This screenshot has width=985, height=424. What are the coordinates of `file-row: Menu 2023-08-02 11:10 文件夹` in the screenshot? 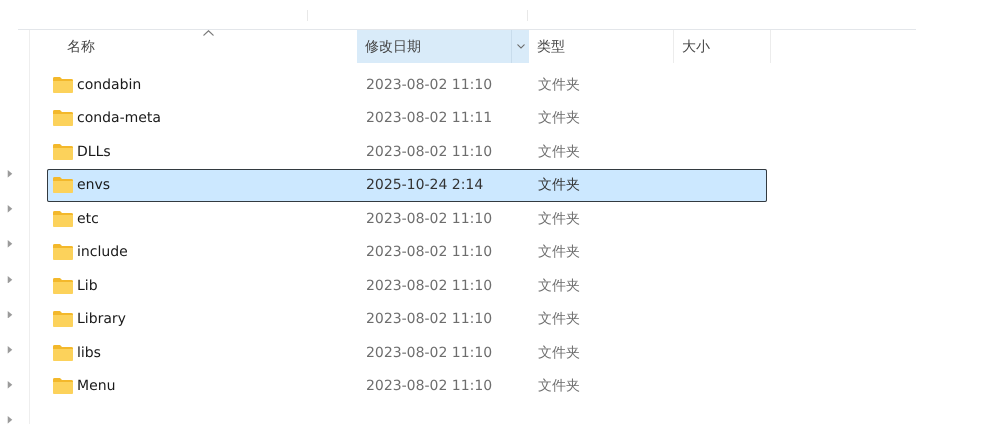 It's located at (407, 386).